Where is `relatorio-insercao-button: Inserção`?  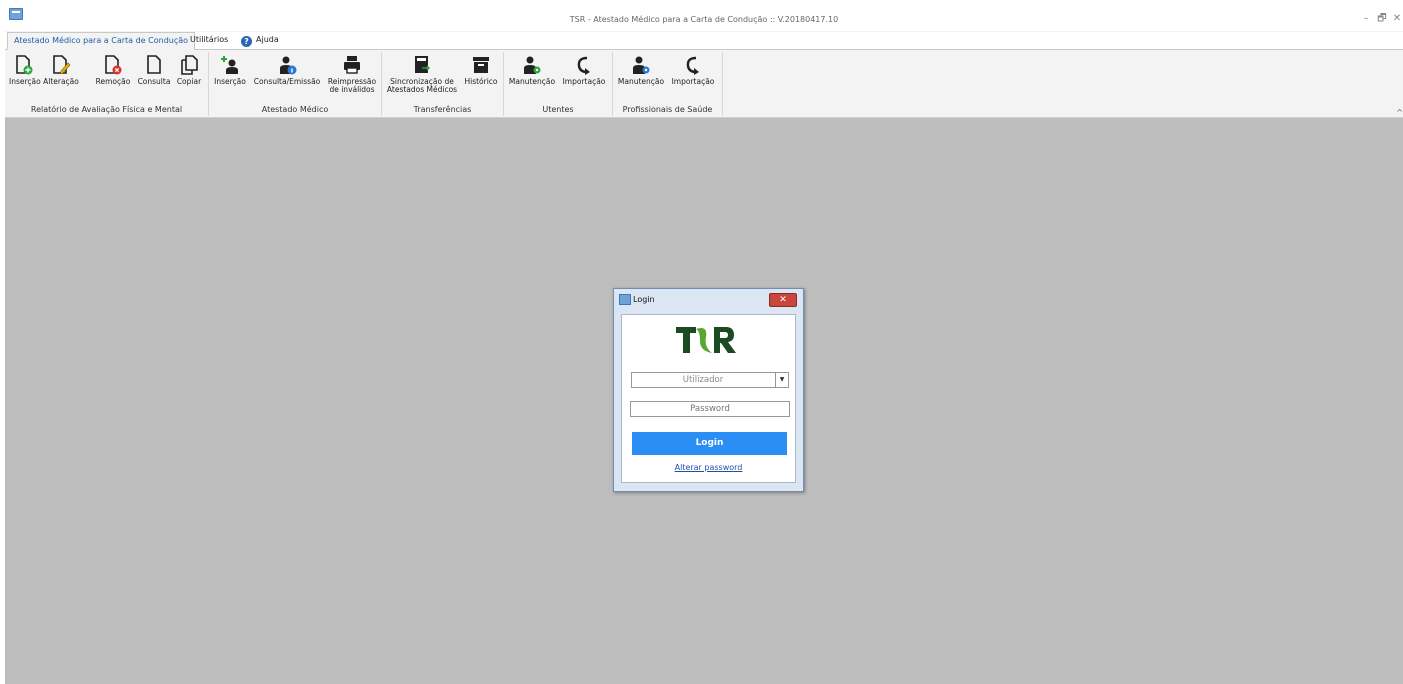
relatorio-insercao-button: Inserção is located at coordinates (25, 70).